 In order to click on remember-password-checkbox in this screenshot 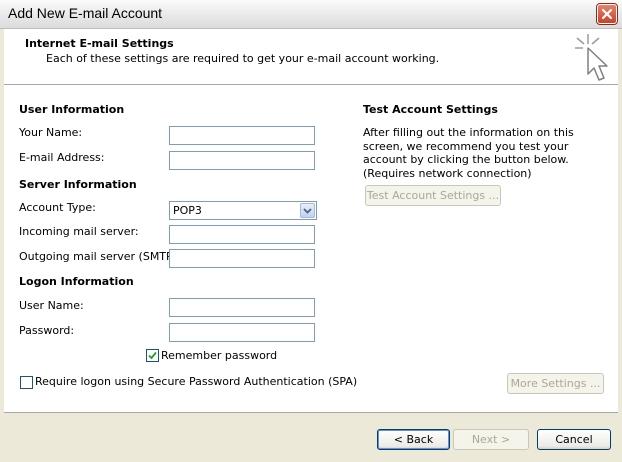, I will do `click(152, 355)`.